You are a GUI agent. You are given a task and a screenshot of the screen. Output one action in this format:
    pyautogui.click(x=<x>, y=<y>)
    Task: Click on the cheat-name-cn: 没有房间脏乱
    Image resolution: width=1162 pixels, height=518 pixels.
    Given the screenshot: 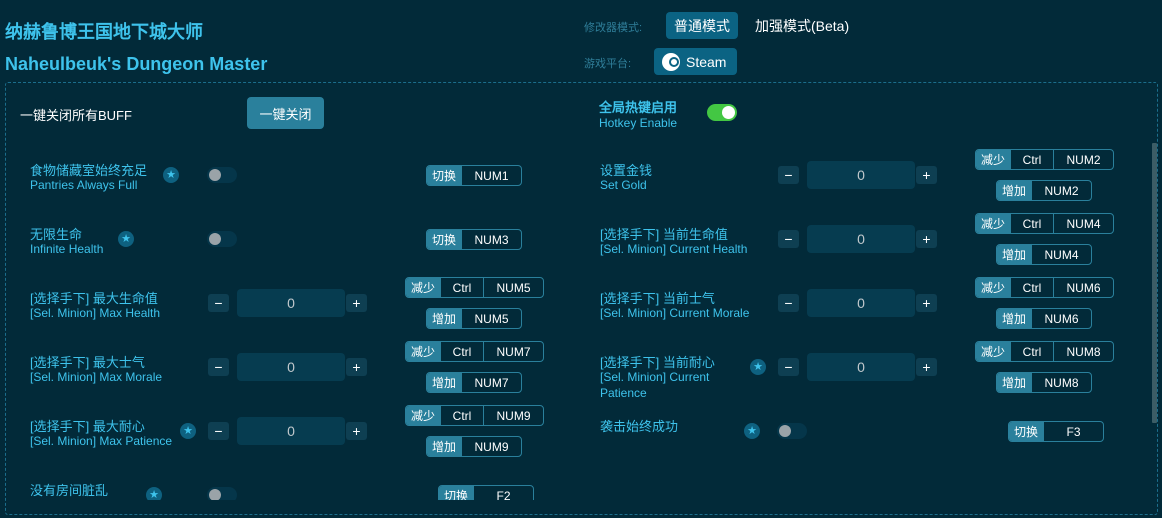 What is the action you would take?
    pyautogui.click(x=69, y=490)
    